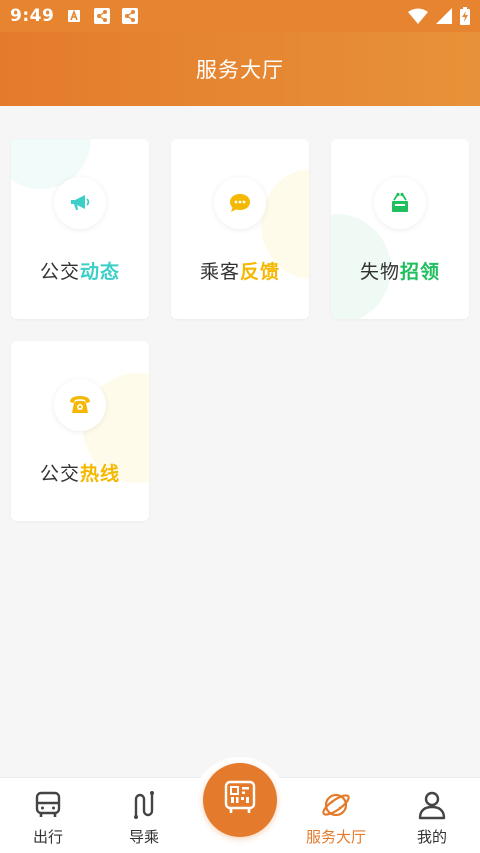 Image resolution: width=480 pixels, height=853 pixels. Describe the element at coordinates (431, 837) in the screenshot. I see `tab-label: 我的` at that location.